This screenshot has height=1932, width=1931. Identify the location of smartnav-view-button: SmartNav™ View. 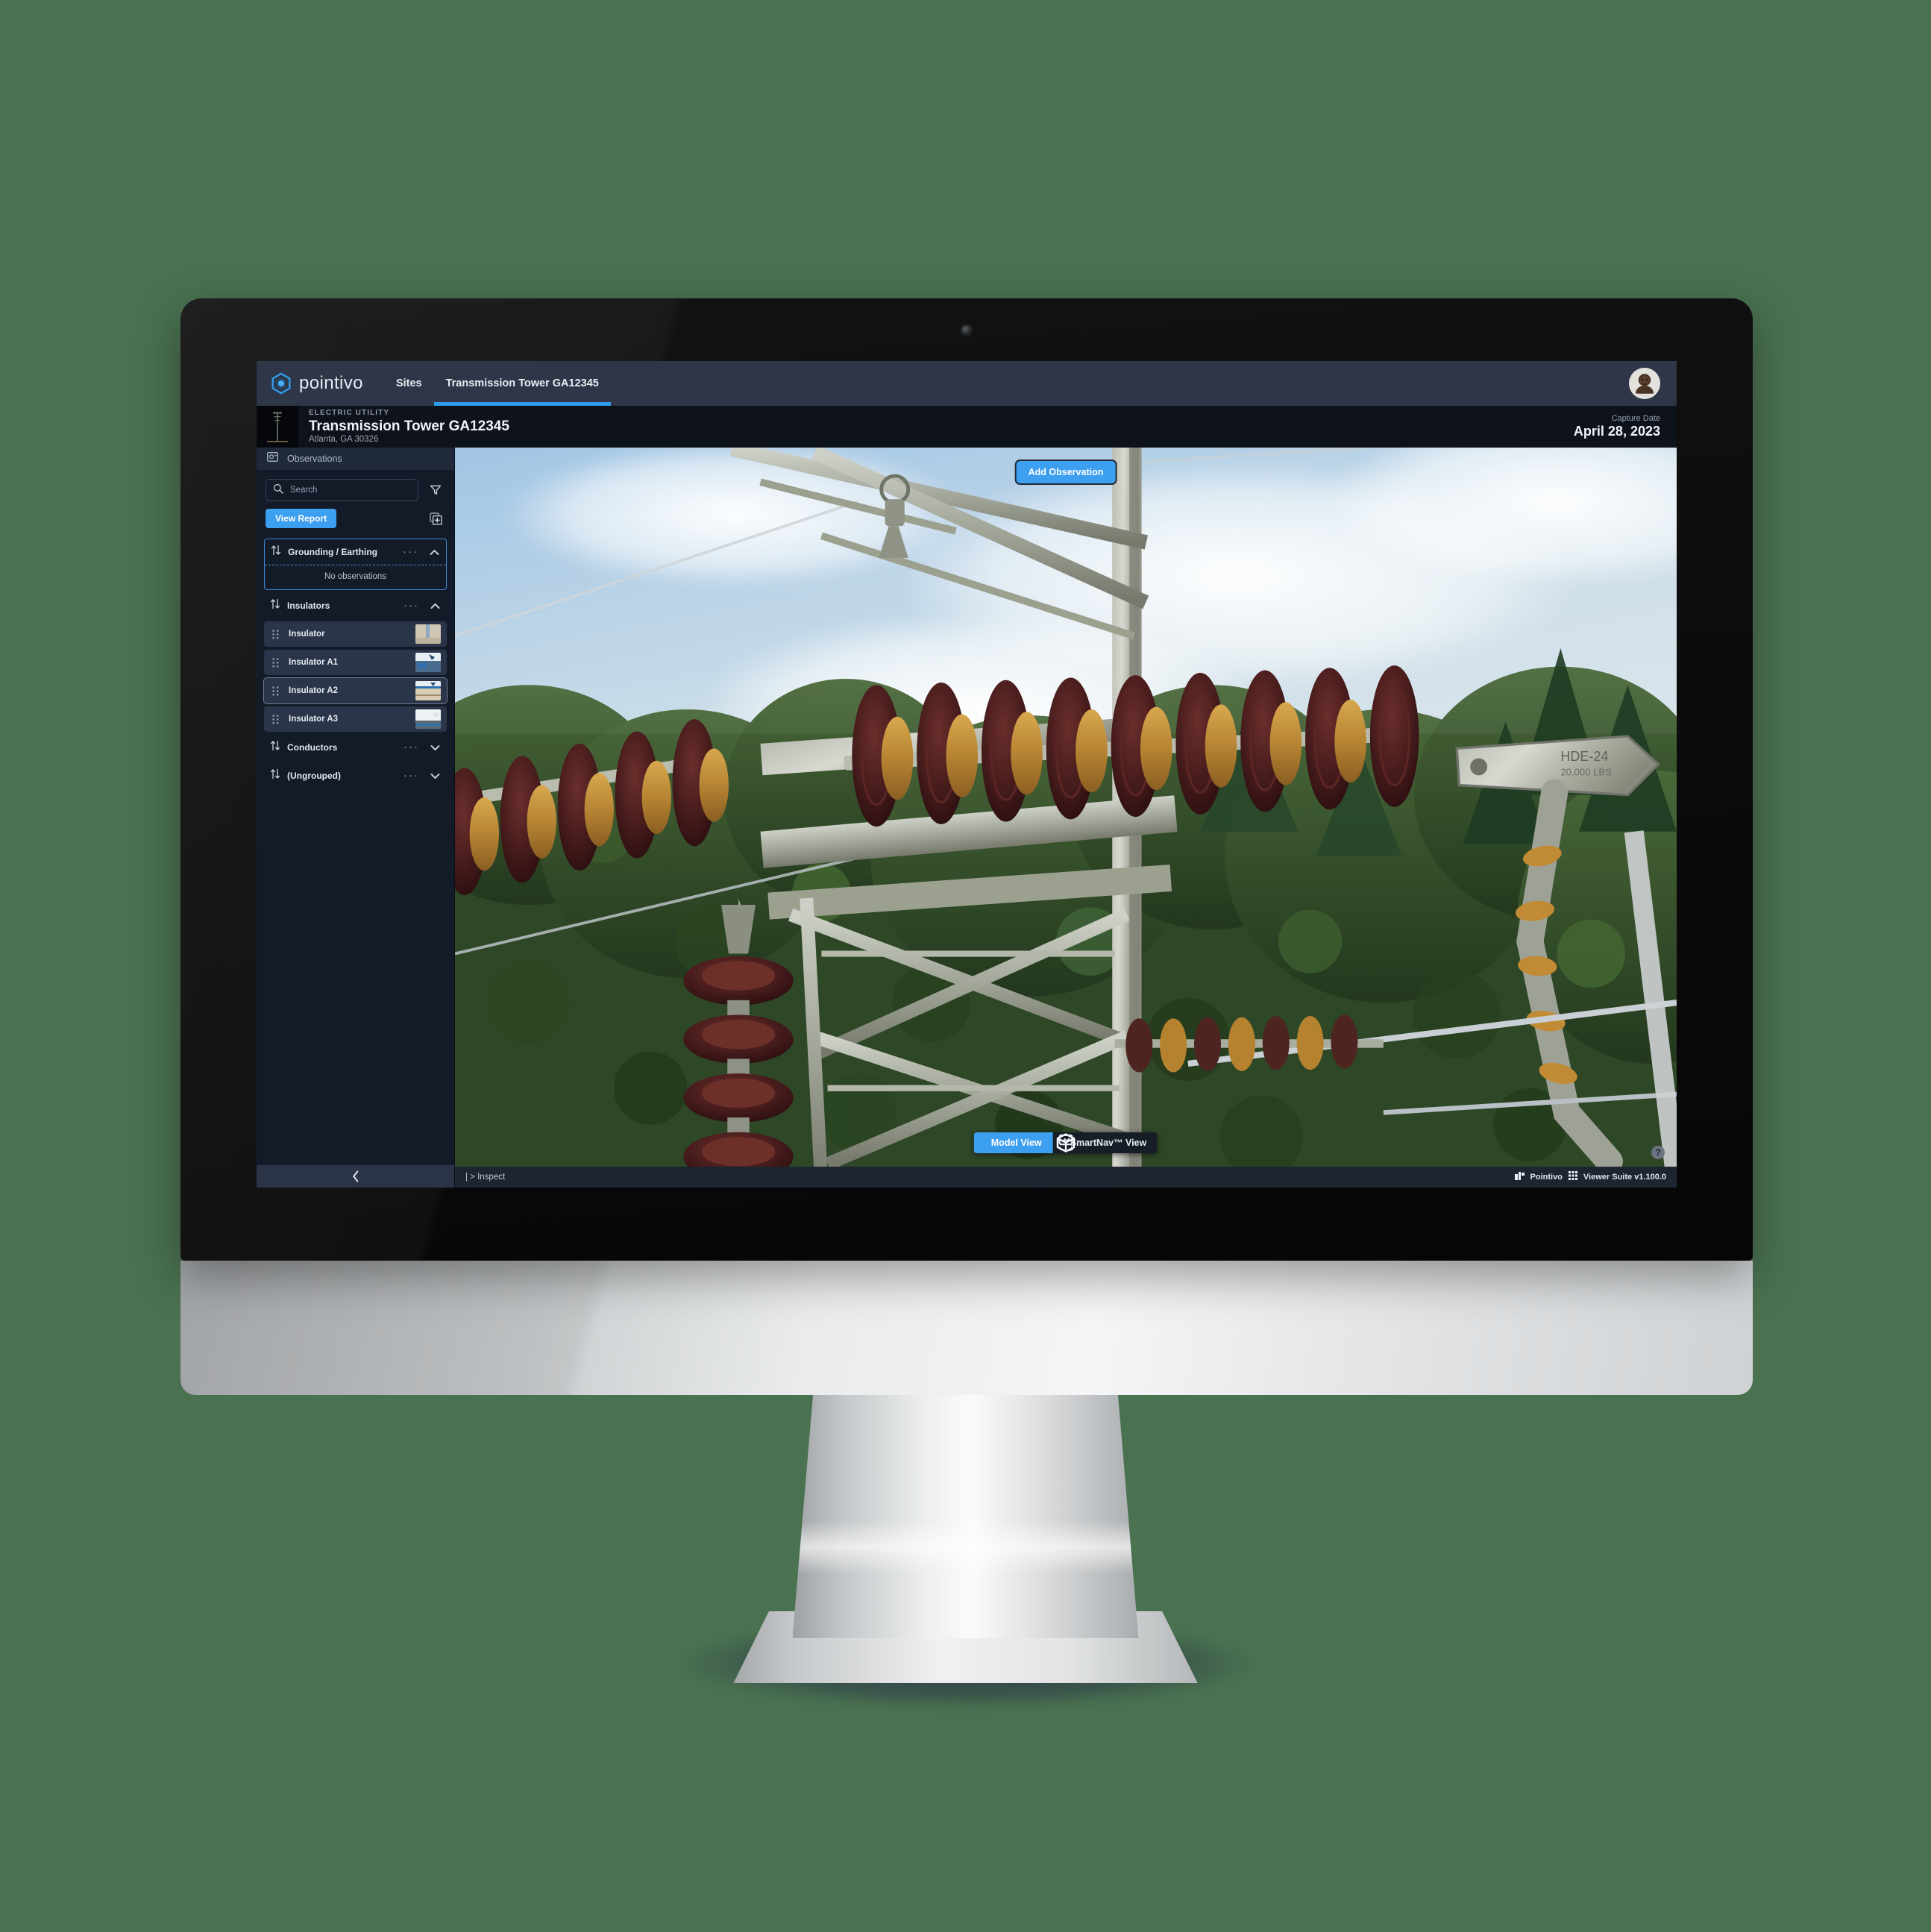
(1105, 1142).